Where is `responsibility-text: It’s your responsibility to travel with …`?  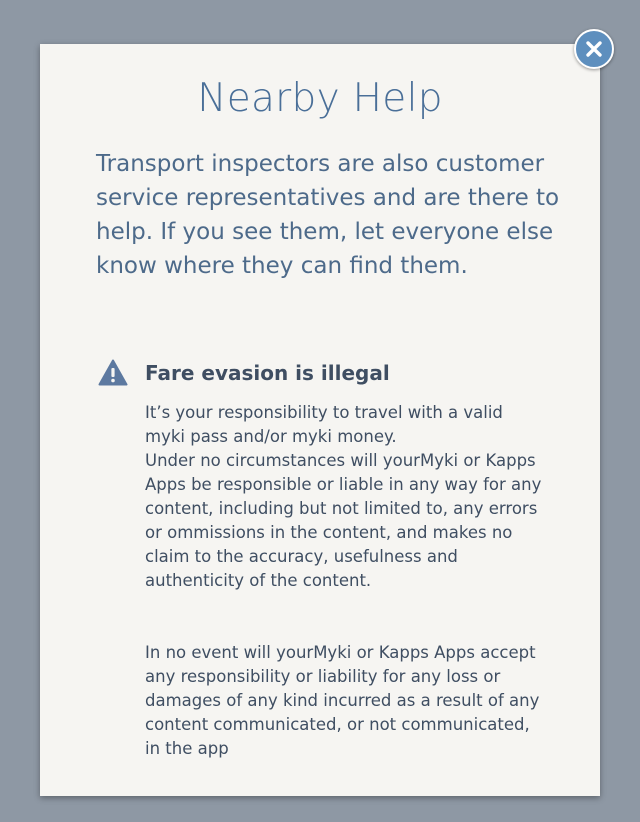
responsibility-text: It’s your responsibility to travel with … is located at coordinates (324, 424).